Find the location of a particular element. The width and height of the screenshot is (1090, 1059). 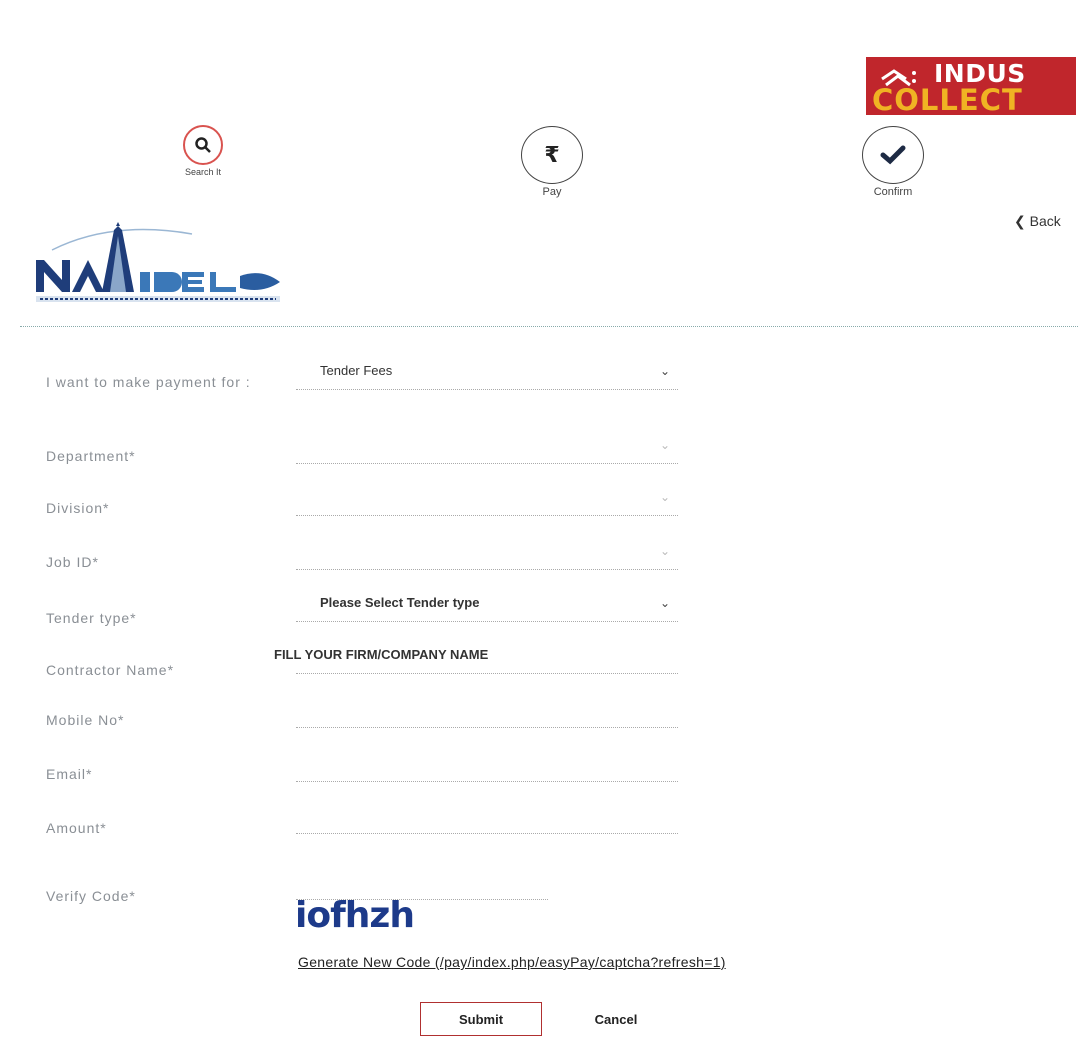

tender-type-select: Please Select Tender type ⌄ is located at coordinates (487, 606).